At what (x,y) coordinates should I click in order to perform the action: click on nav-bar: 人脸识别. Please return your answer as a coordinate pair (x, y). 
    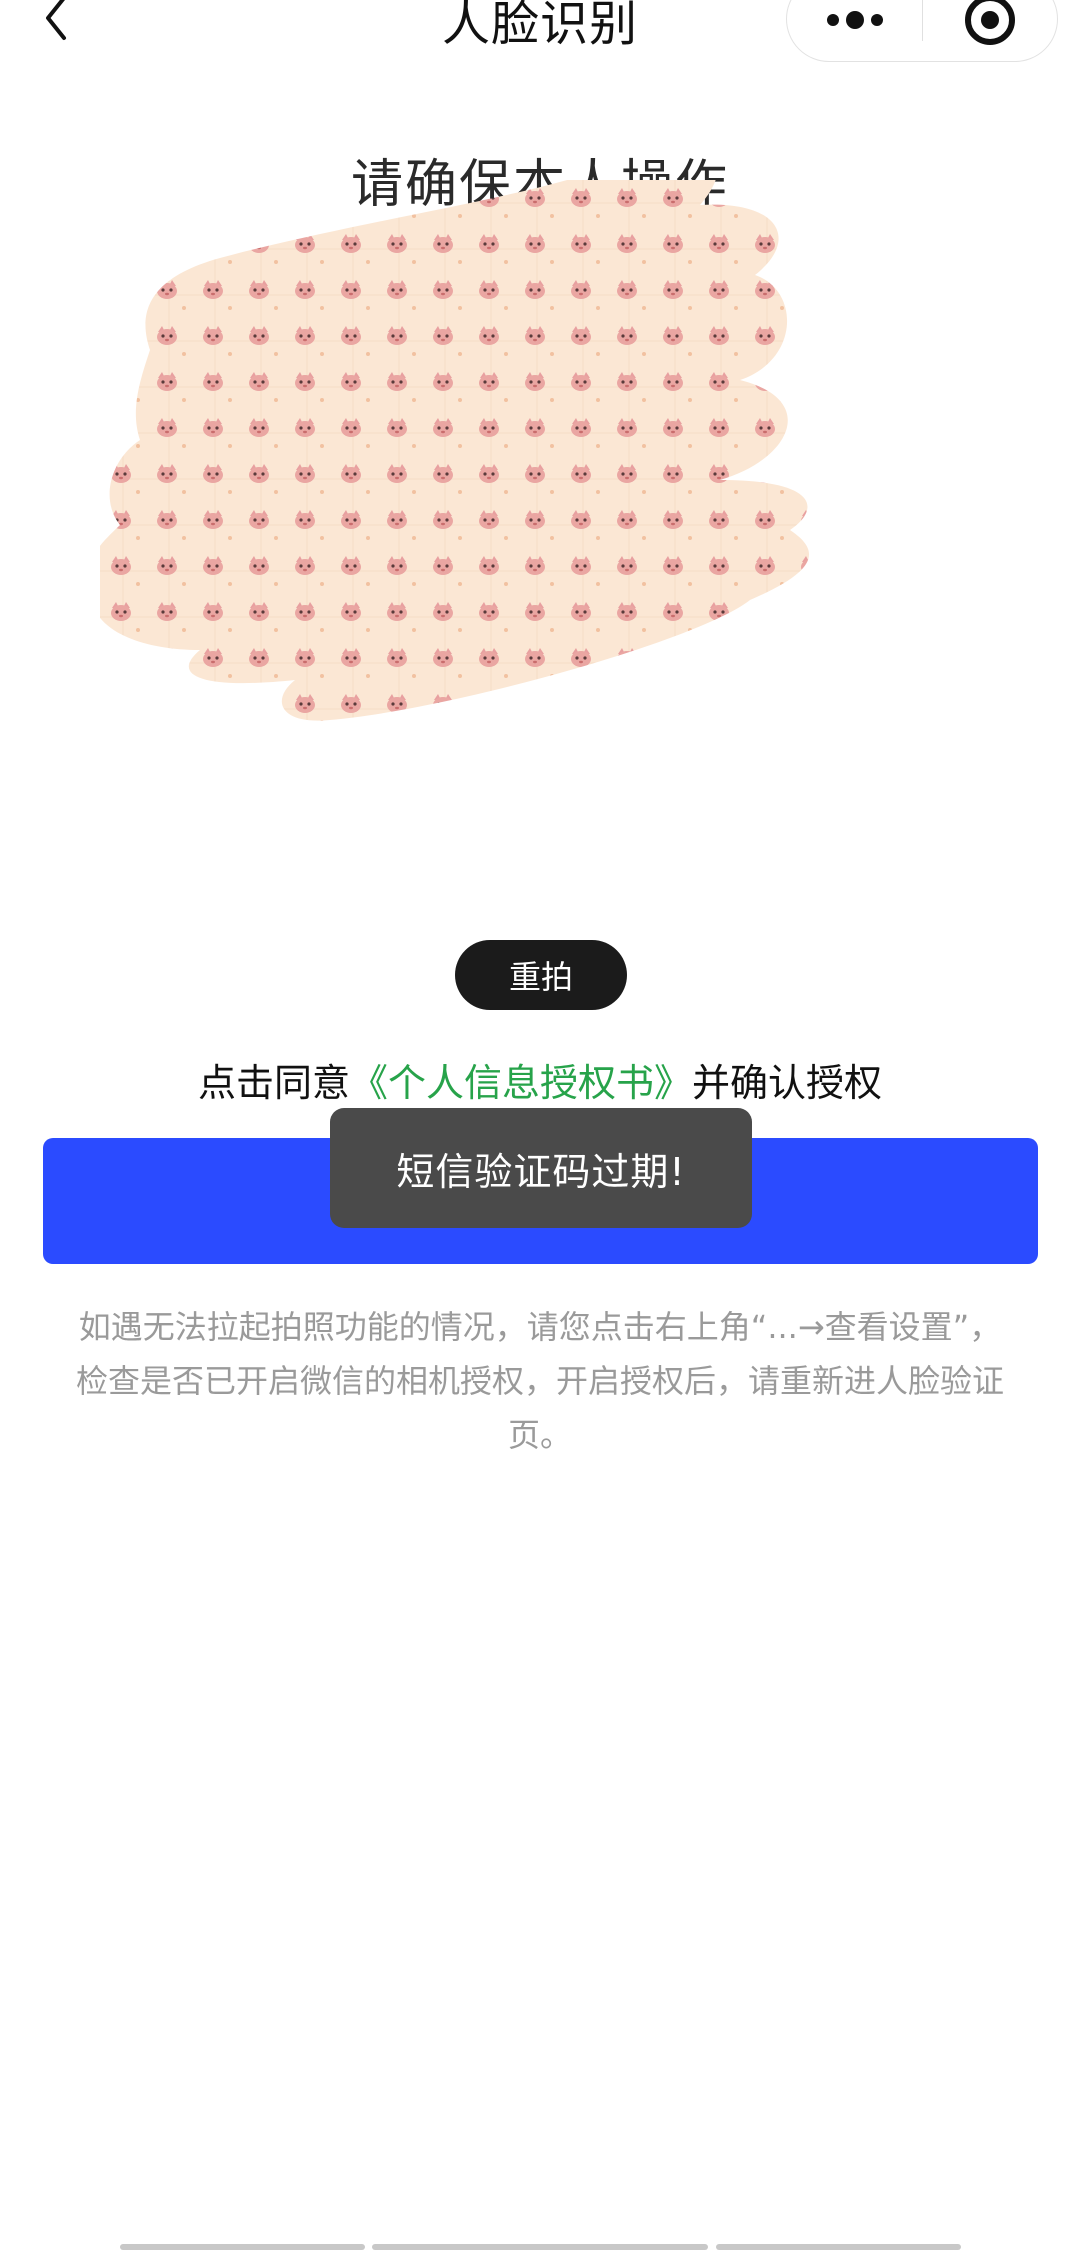
    Looking at the image, I should click on (540, 40).